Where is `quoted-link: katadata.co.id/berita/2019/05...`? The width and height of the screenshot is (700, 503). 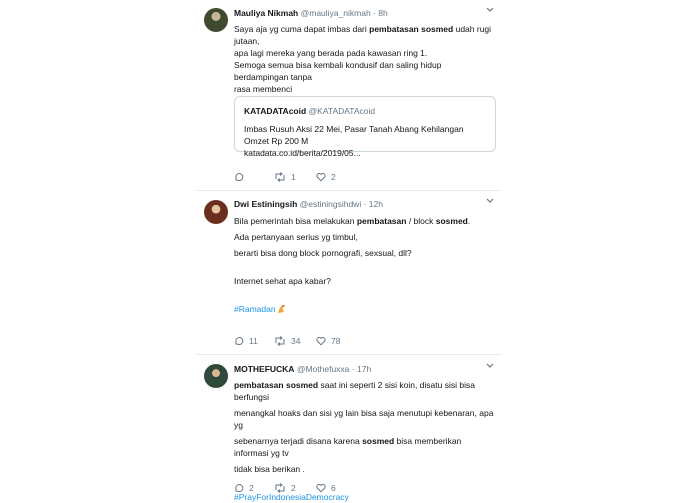
quoted-link: katadata.co.id/berita/2019/05... is located at coordinates (365, 153).